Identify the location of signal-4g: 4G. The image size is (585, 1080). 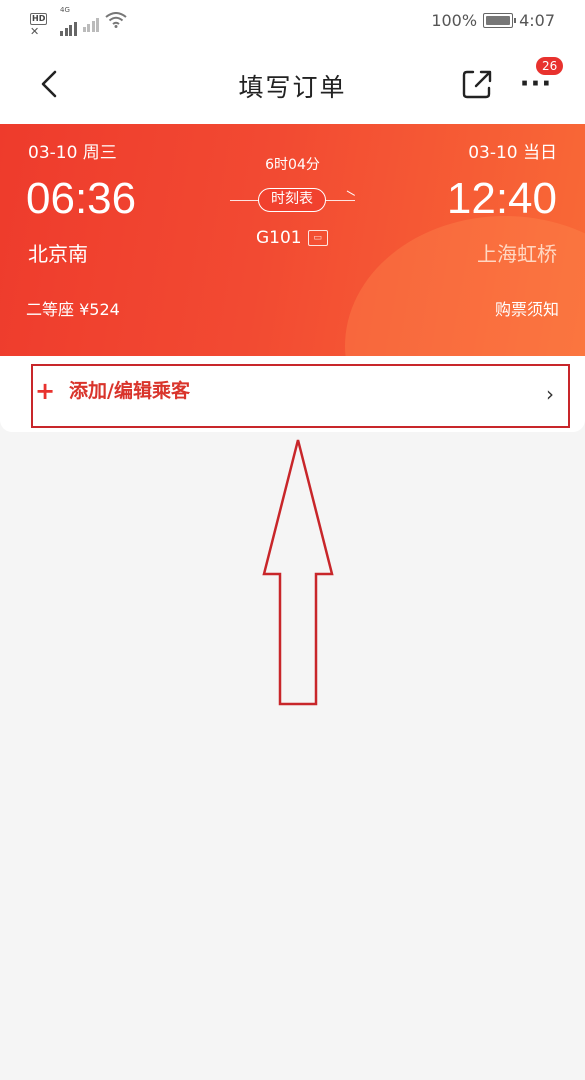
(68, 21).